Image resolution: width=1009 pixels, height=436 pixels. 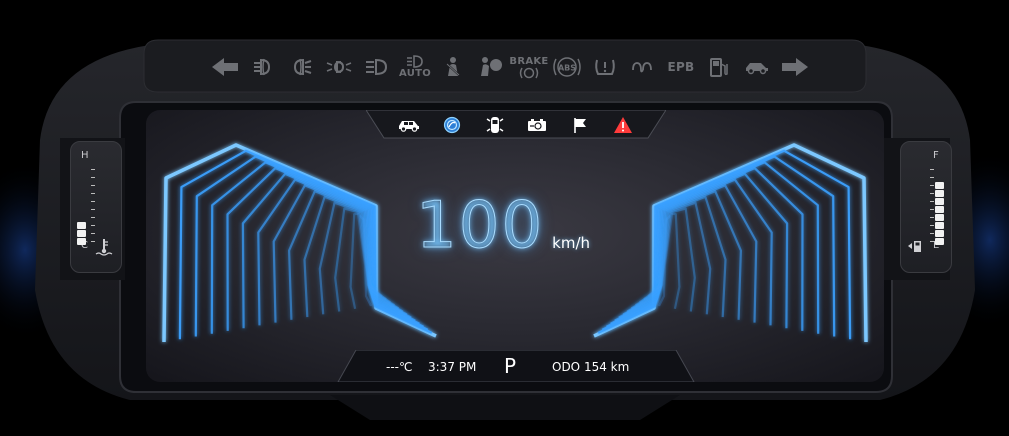 I want to click on brake-icon: BRAKE, so click(x=528, y=67).